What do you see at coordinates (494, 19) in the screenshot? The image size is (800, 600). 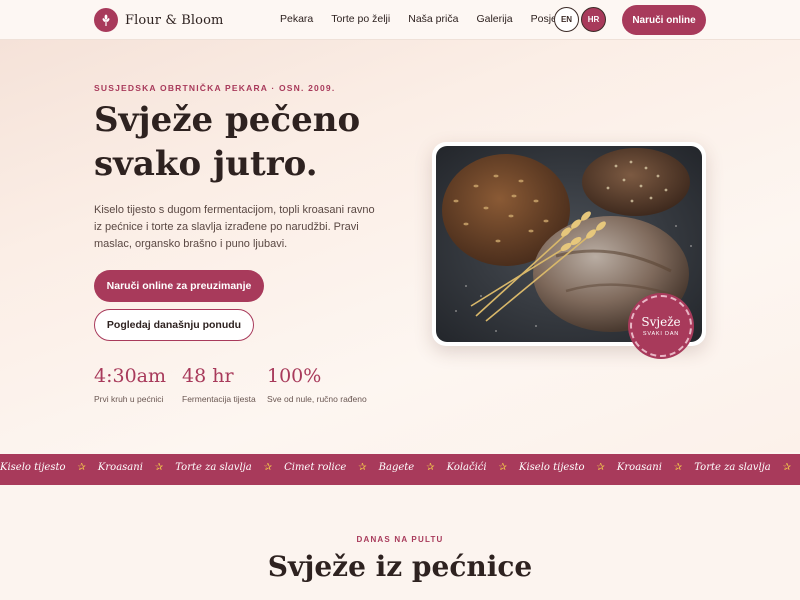 I see `nav-item-galerija: Galerija` at bounding box center [494, 19].